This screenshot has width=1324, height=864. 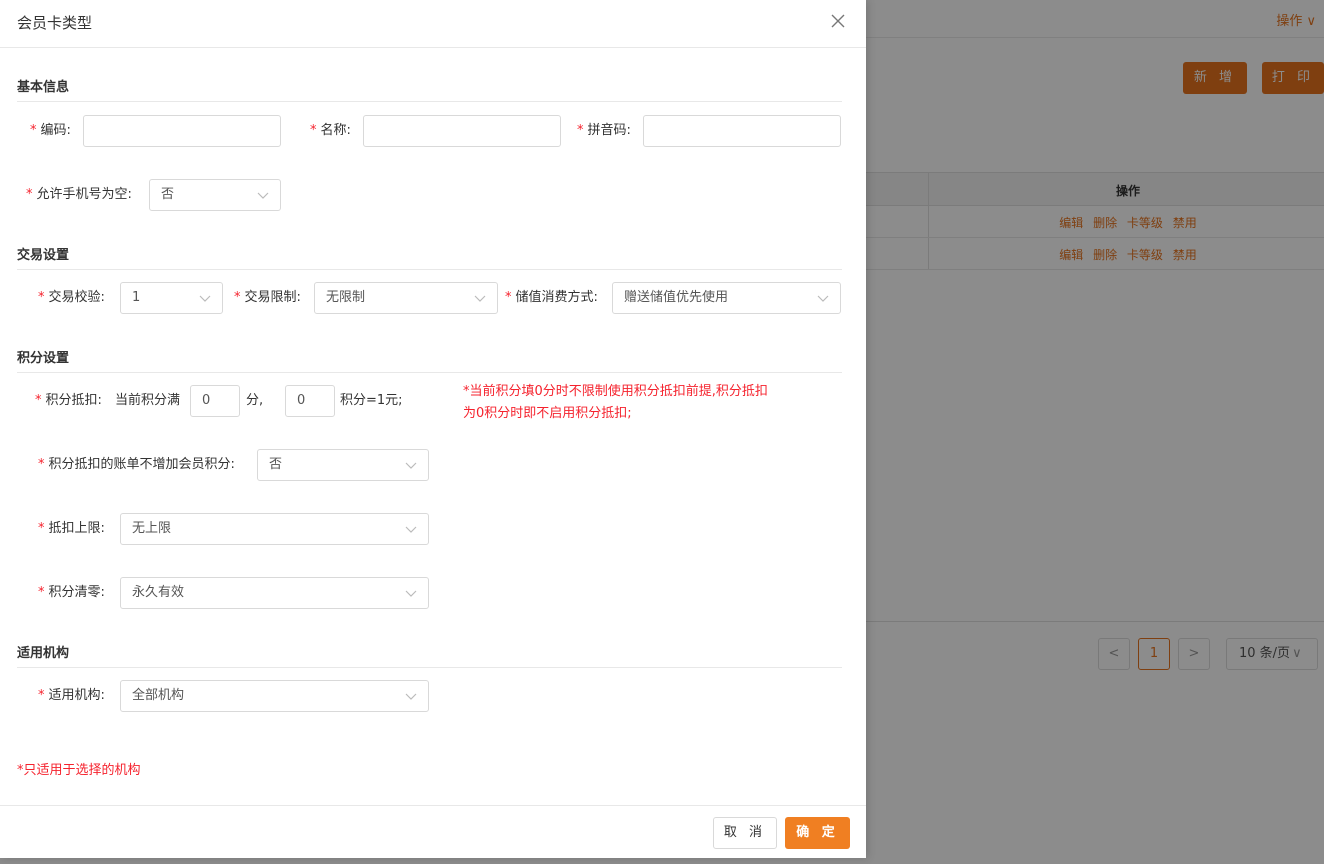 What do you see at coordinates (71, 695) in the screenshot?
I see `org-label: * 适用机构:` at bounding box center [71, 695].